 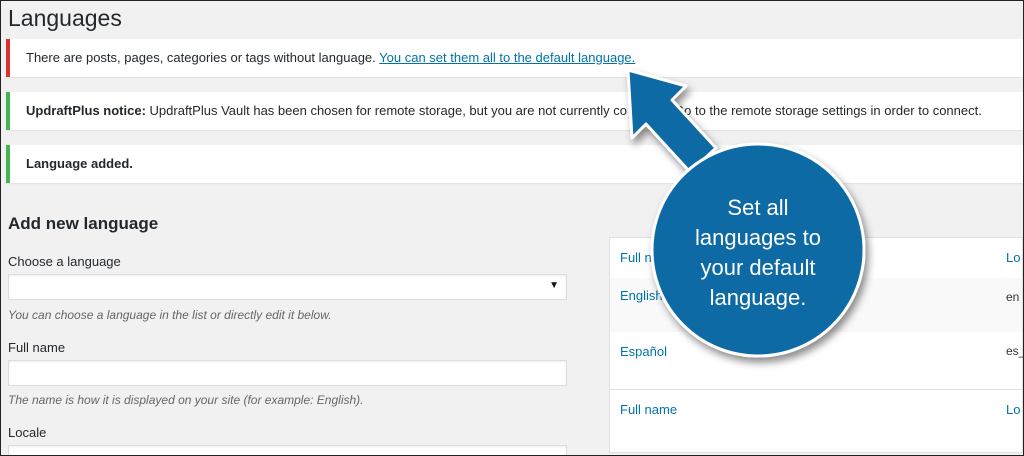 What do you see at coordinates (1013, 257) in the screenshot?
I see `column-locale-header: Lo` at bounding box center [1013, 257].